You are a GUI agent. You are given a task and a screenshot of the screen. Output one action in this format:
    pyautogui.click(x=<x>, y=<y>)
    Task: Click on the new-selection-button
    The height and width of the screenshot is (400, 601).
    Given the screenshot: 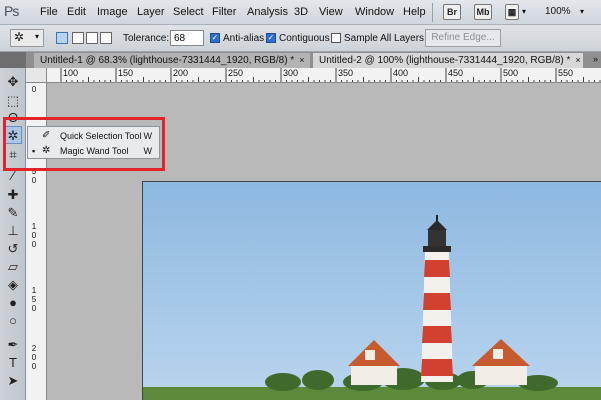 What is the action you would take?
    pyautogui.click(x=62, y=38)
    